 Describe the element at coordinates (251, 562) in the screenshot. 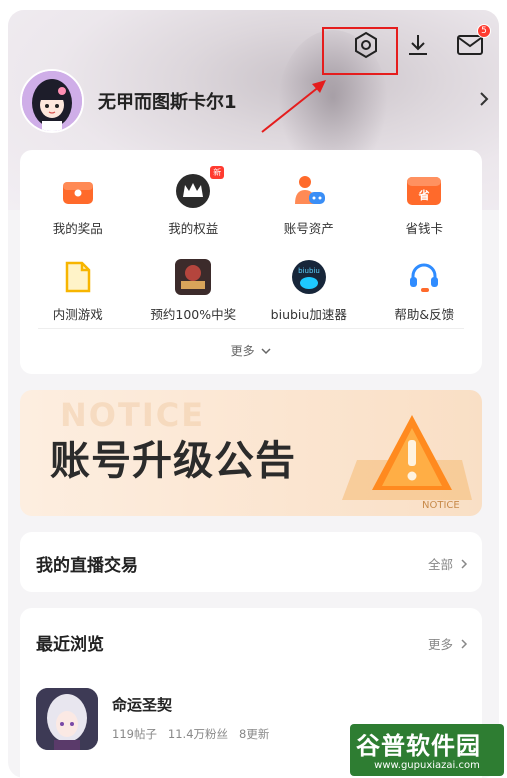

I see `live-trade-section: 我的直播交易 全部` at that location.